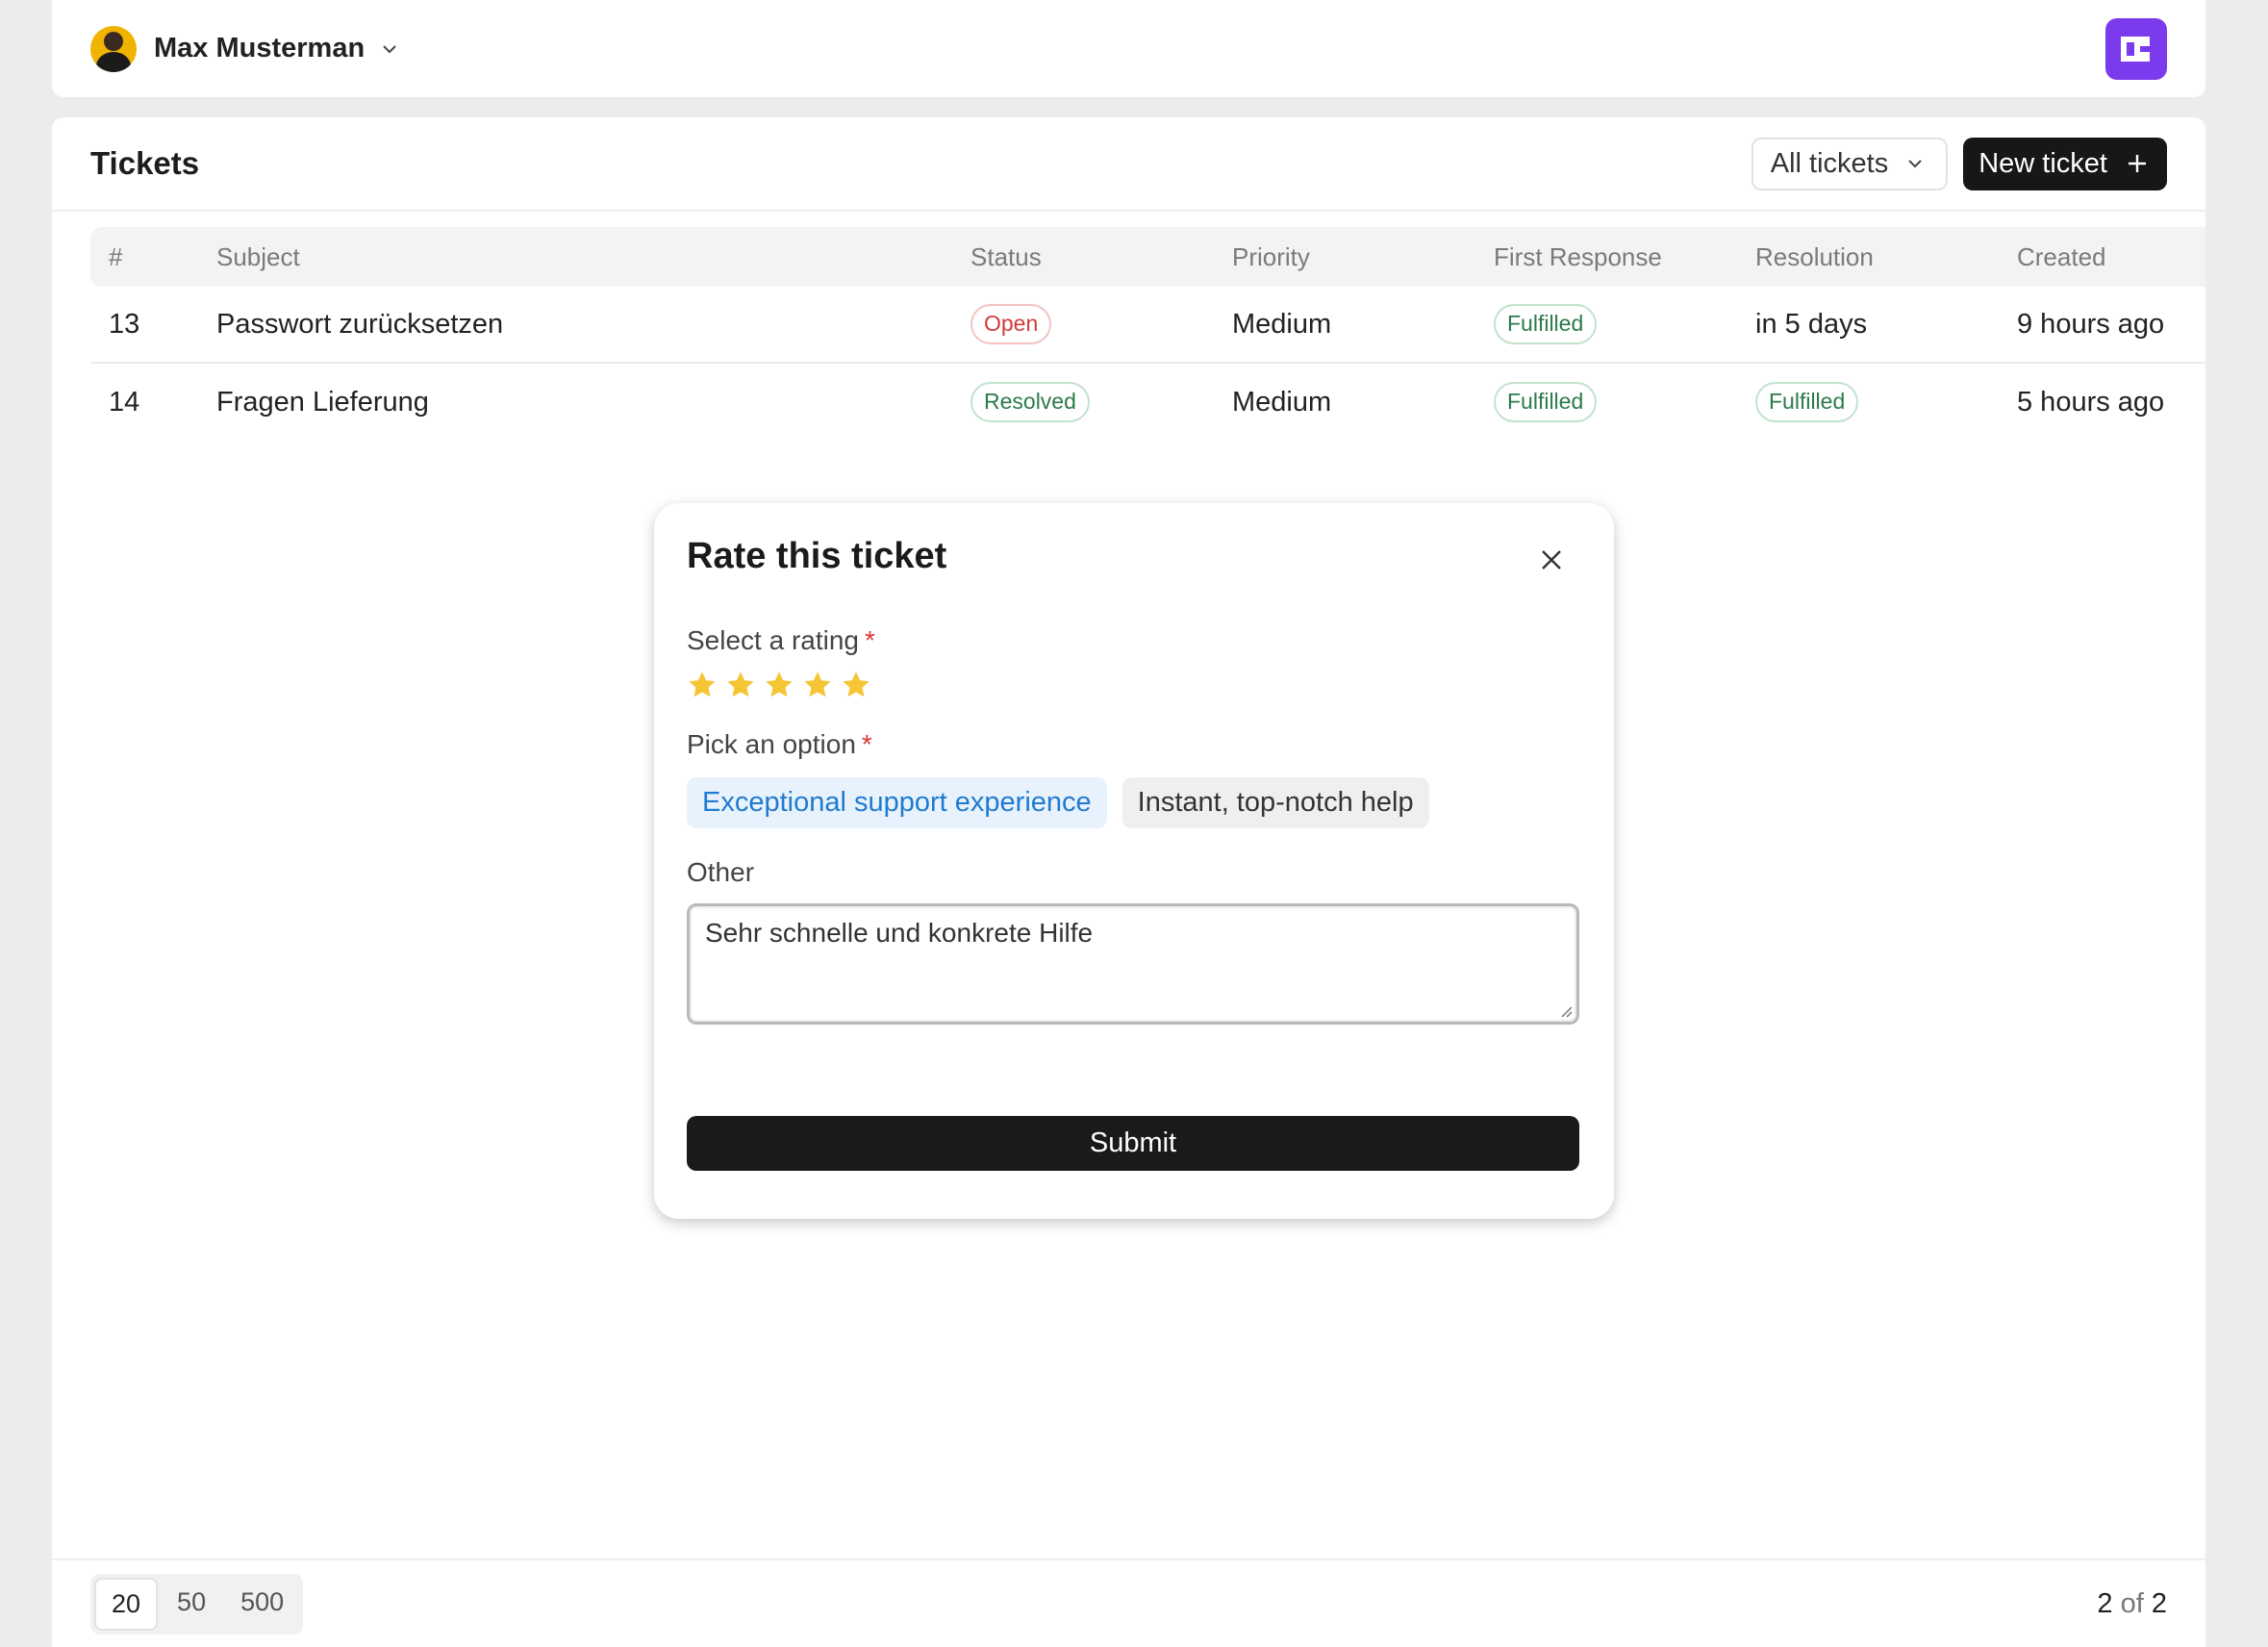 This screenshot has height=1647, width=2268. What do you see at coordinates (817, 556) in the screenshot?
I see `dialog-title: Rate this ticket` at bounding box center [817, 556].